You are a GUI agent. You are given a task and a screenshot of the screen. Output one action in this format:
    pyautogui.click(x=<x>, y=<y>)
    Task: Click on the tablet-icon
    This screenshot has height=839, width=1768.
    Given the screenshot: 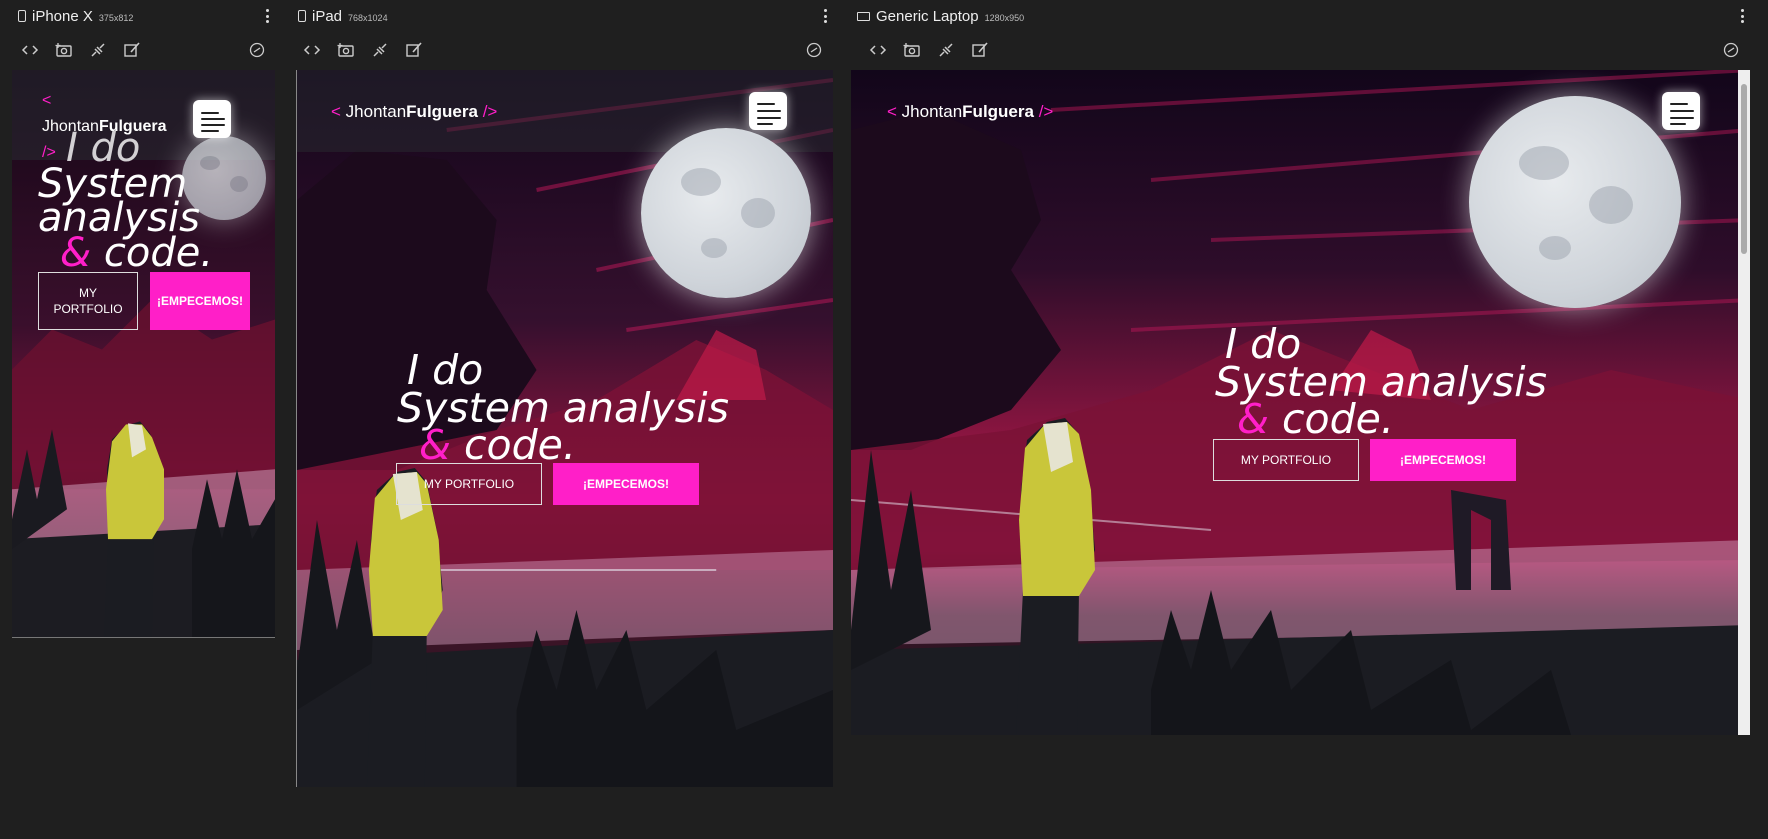 What is the action you would take?
    pyautogui.click(x=302, y=16)
    